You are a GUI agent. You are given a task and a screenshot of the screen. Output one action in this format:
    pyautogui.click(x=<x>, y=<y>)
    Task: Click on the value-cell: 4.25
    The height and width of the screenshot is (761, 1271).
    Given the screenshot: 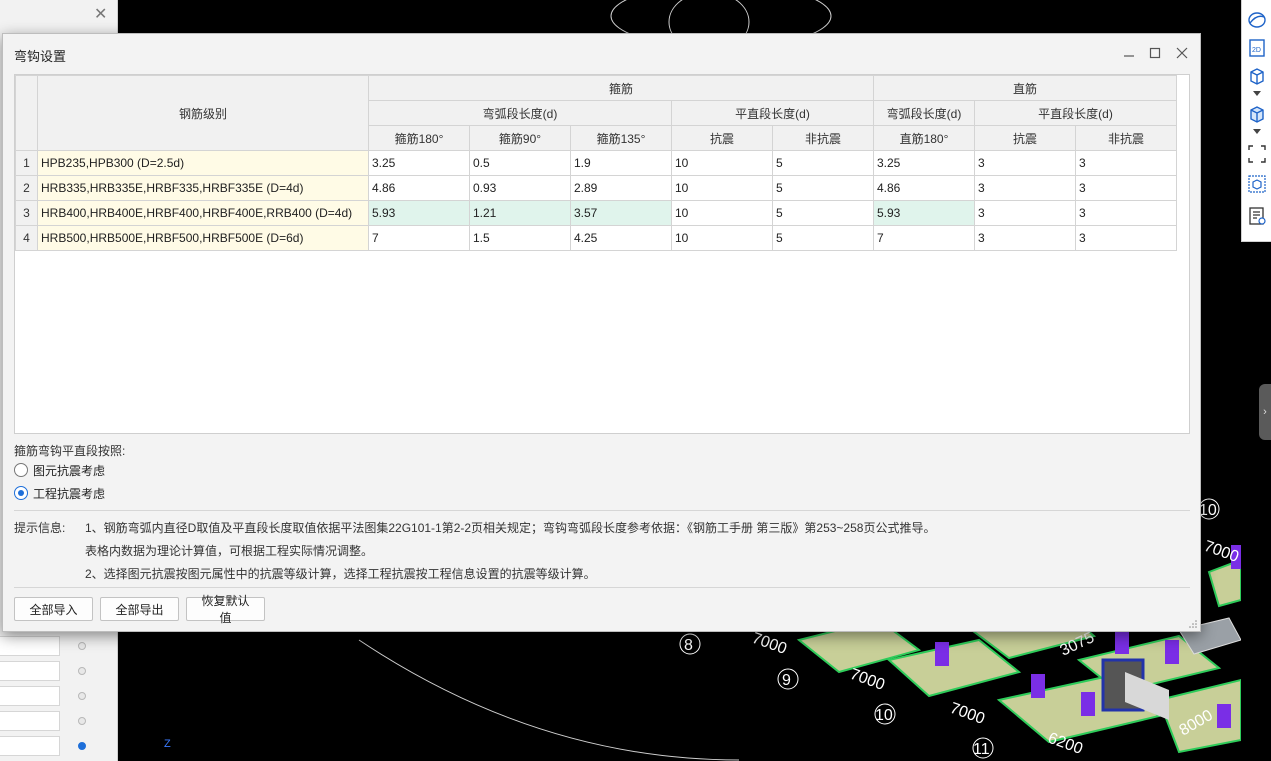 What is the action you would take?
    pyautogui.click(x=621, y=238)
    